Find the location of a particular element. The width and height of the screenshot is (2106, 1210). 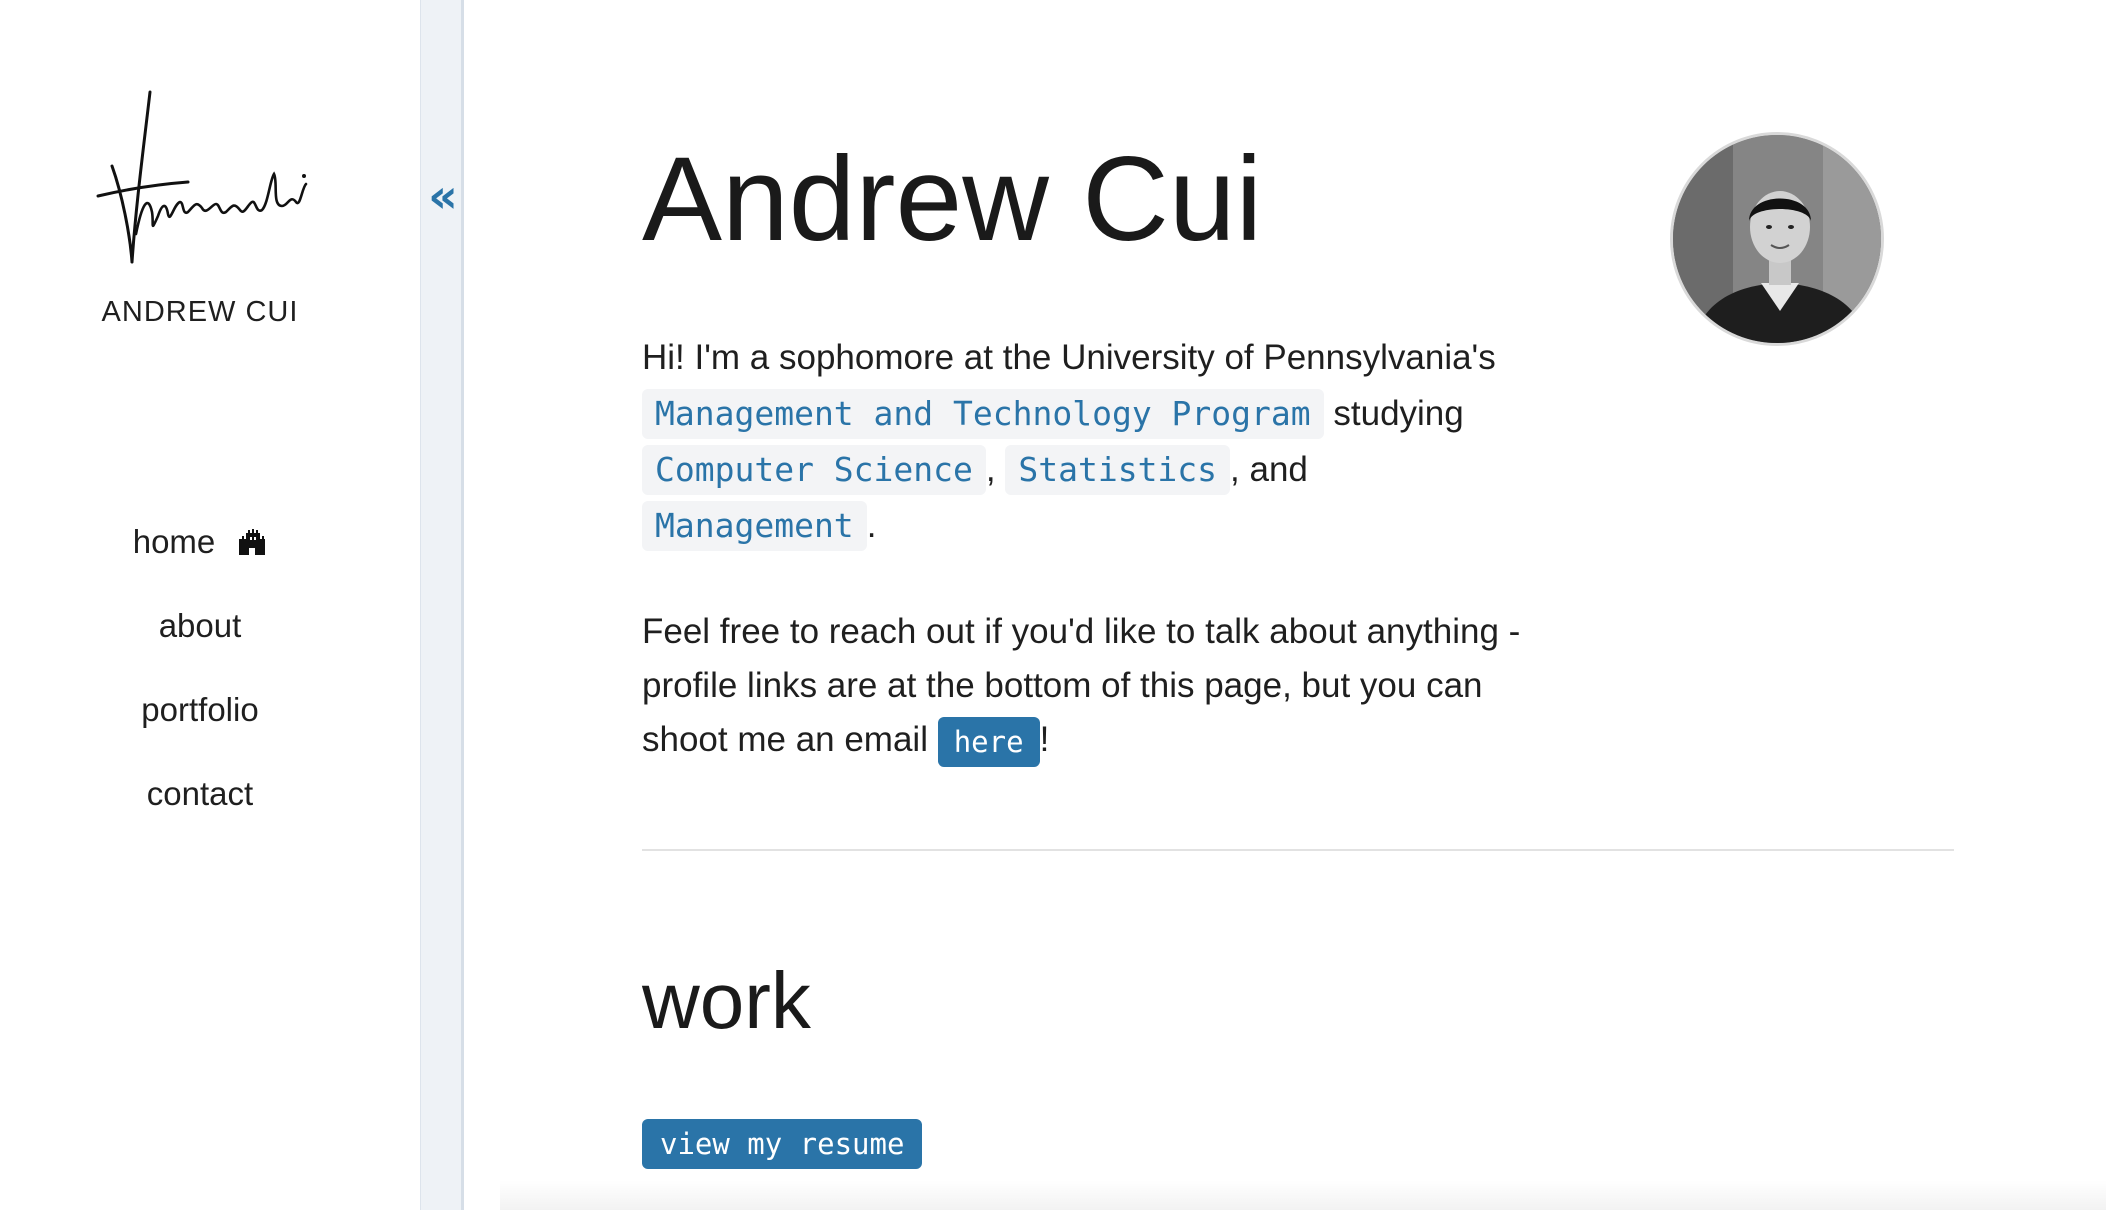

contact-suffix: ! is located at coordinates (1044, 739).